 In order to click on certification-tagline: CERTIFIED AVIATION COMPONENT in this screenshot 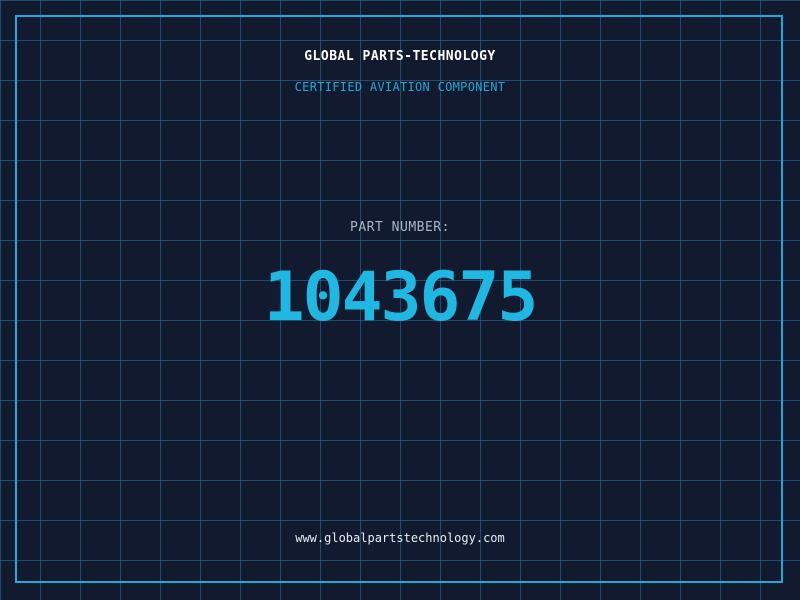, I will do `click(400, 87)`.